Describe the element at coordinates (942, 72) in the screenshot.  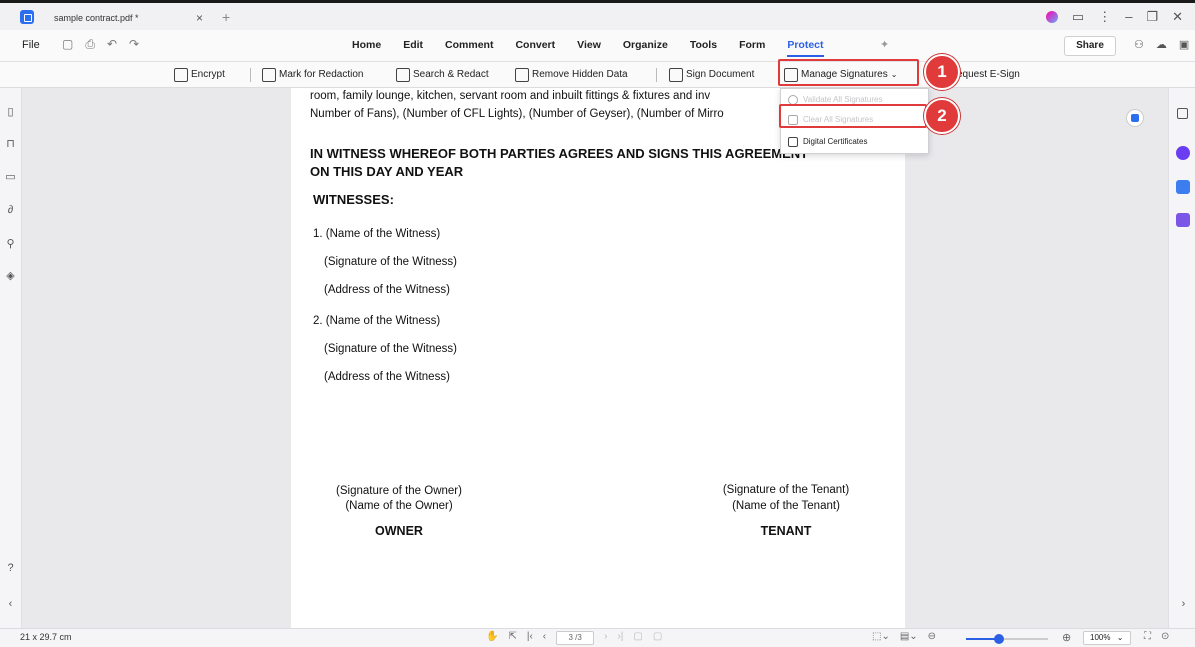
I see `callout-badge-1: 1` at that location.